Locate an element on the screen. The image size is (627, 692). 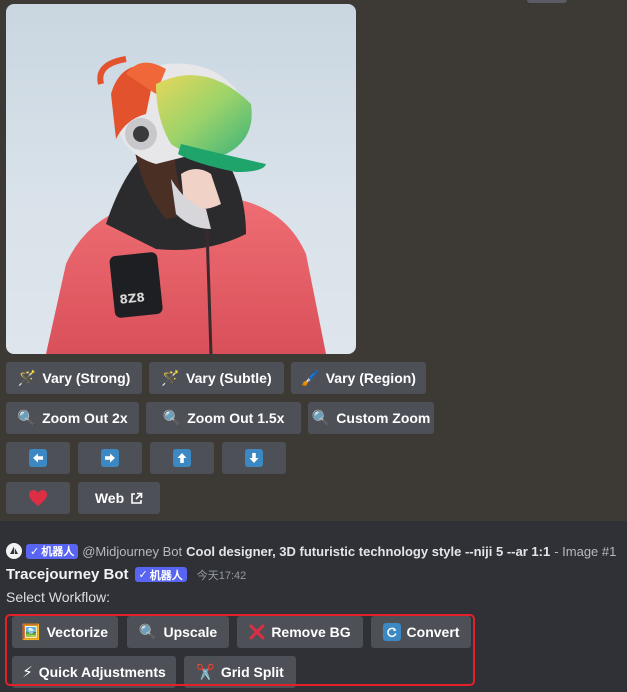
midjourney-avatar-icon is located at coordinates (14, 551).